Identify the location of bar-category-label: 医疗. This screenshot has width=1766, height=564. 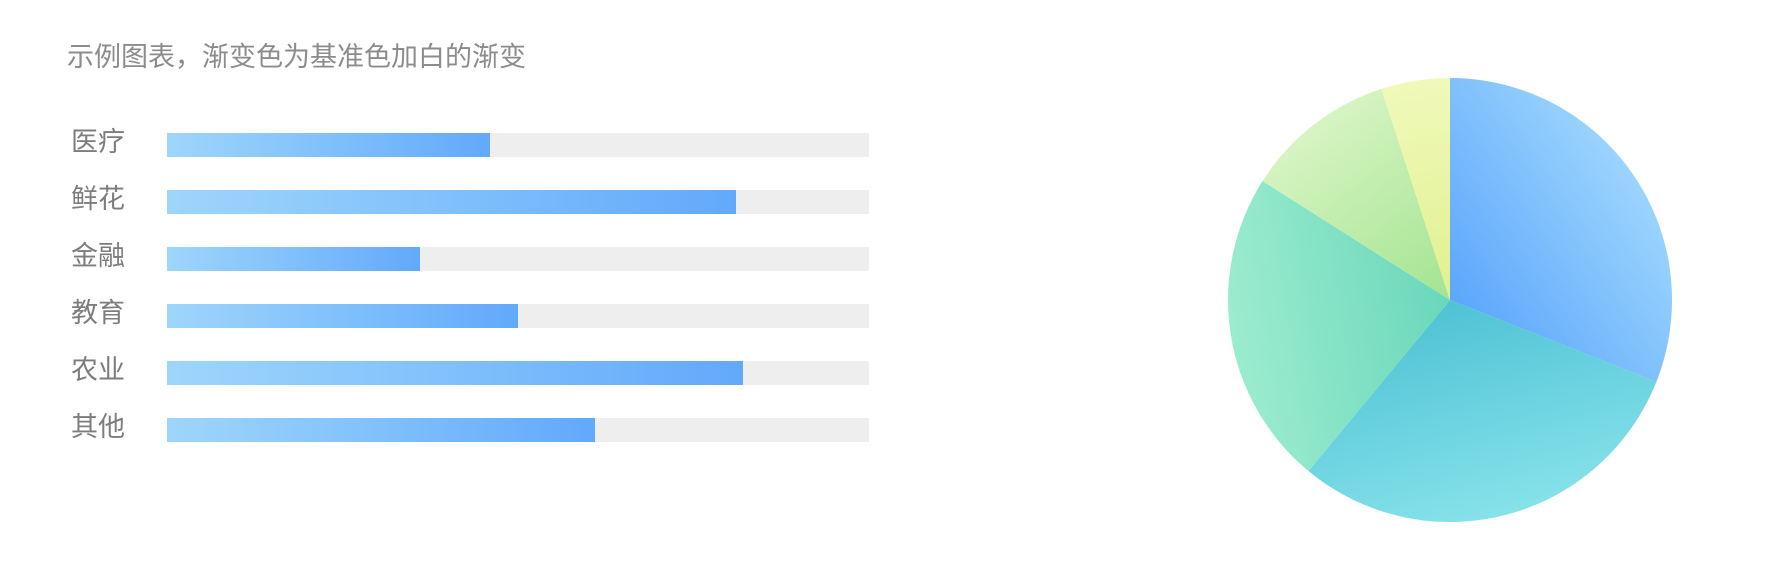
(98, 142).